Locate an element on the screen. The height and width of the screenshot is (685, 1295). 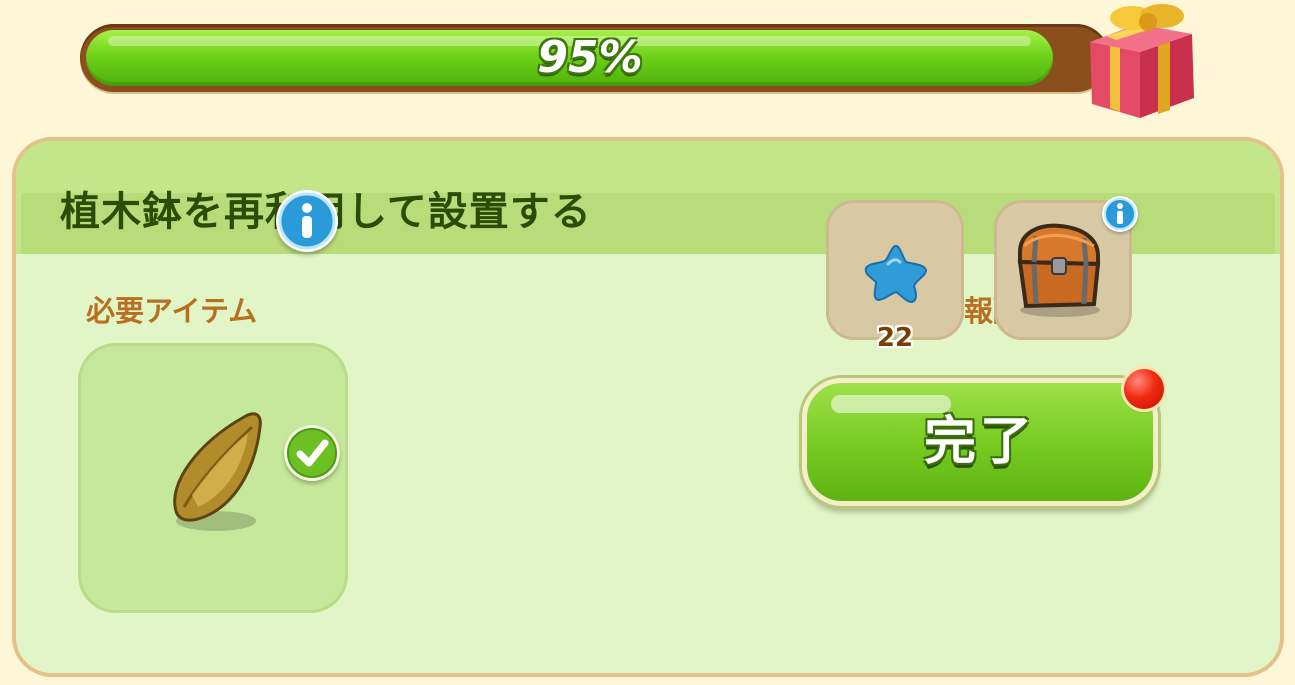
checkmark-icon is located at coordinates (312, 453).